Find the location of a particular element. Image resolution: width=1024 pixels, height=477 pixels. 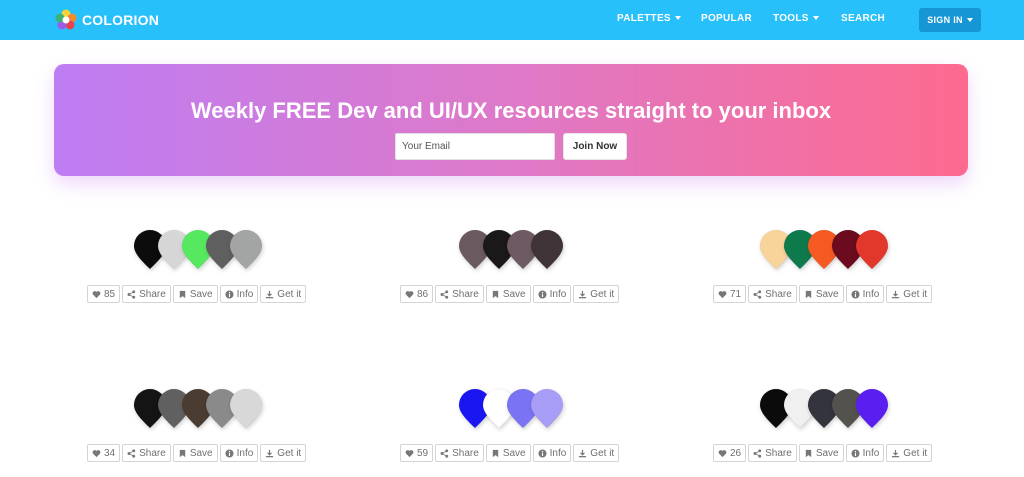

like-button: 86 is located at coordinates (417, 294).